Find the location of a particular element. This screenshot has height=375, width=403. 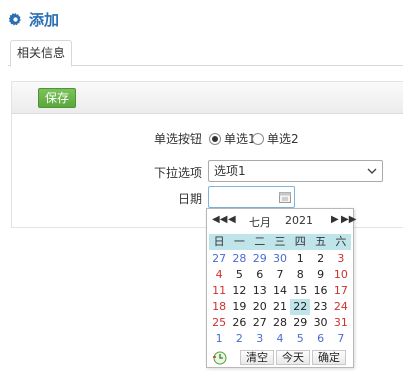

next-month-icon: ▶ is located at coordinates (335, 220).